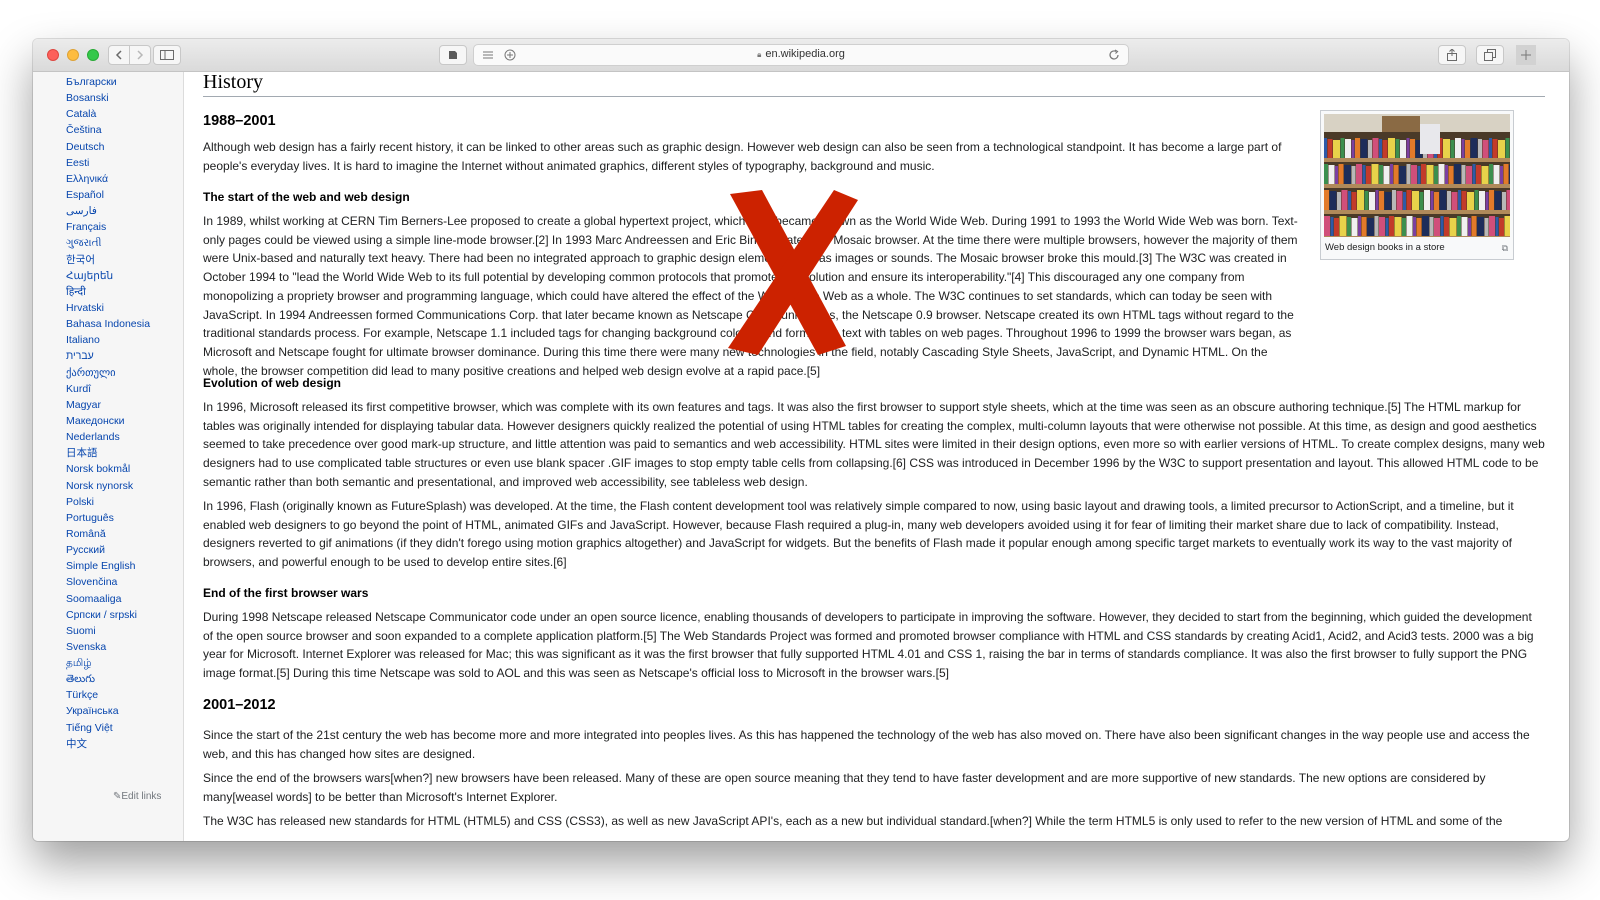 This screenshot has width=1600, height=900. I want to click on language-link: Magyar, so click(108, 405).